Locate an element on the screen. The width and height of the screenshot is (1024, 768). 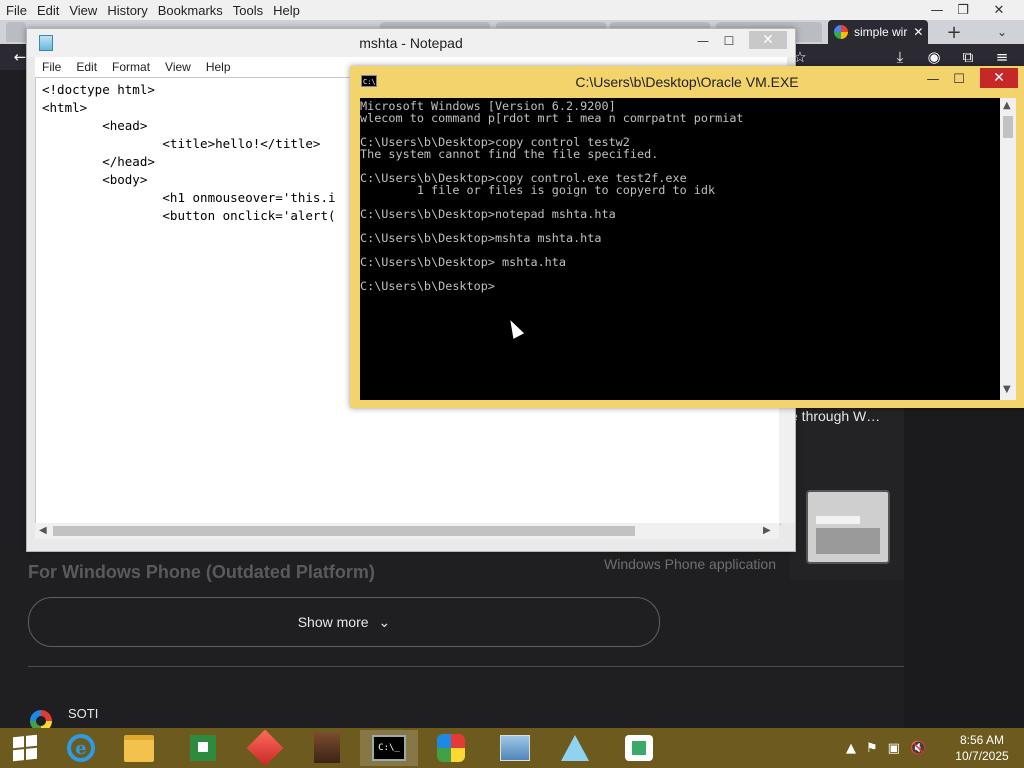
browser-tab-active: simple wir ✕ is located at coordinates (878, 32).